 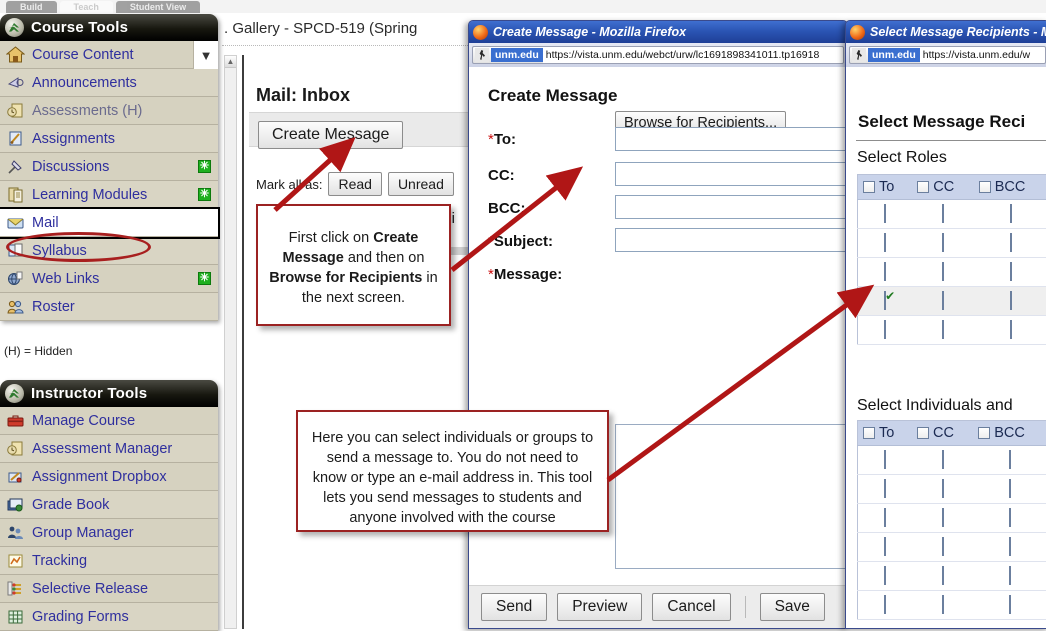 What do you see at coordinates (109, 167) in the screenshot?
I see `sidebar-item-discussions: Discussions ✳` at bounding box center [109, 167].